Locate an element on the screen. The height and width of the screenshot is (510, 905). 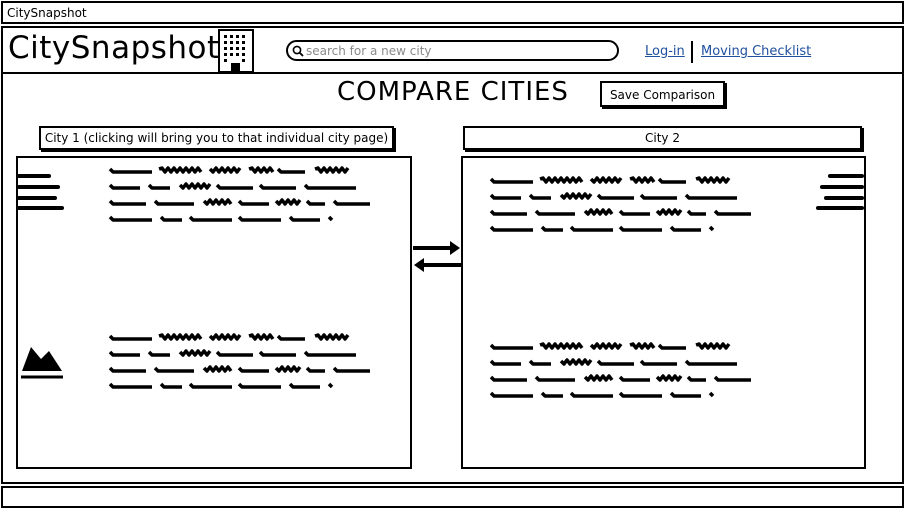
app-title: CitySnapshot is located at coordinates (114, 48).